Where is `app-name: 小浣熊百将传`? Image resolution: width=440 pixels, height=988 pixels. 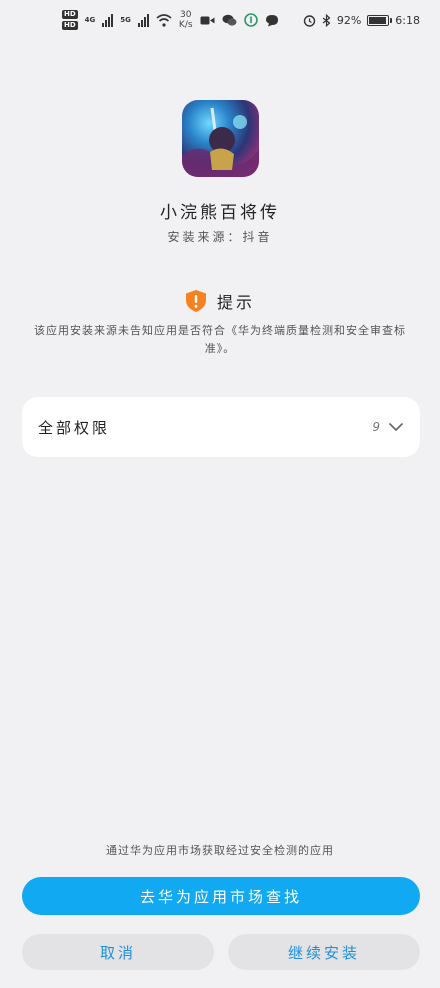
app-name: 小浣熊百将传 is located at coordinates (220, 213).